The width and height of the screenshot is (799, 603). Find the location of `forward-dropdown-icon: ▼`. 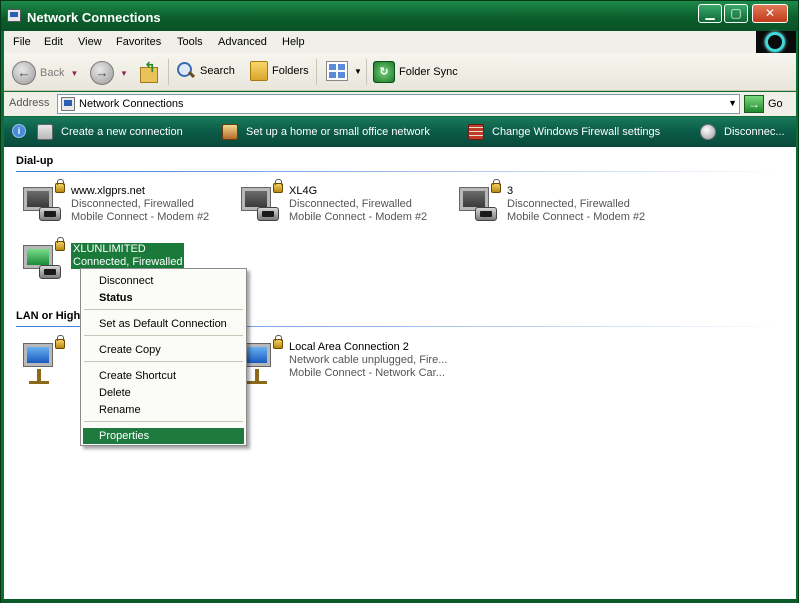

forward-dropdown-icon: ▼ is located at coordinates (124, 73).